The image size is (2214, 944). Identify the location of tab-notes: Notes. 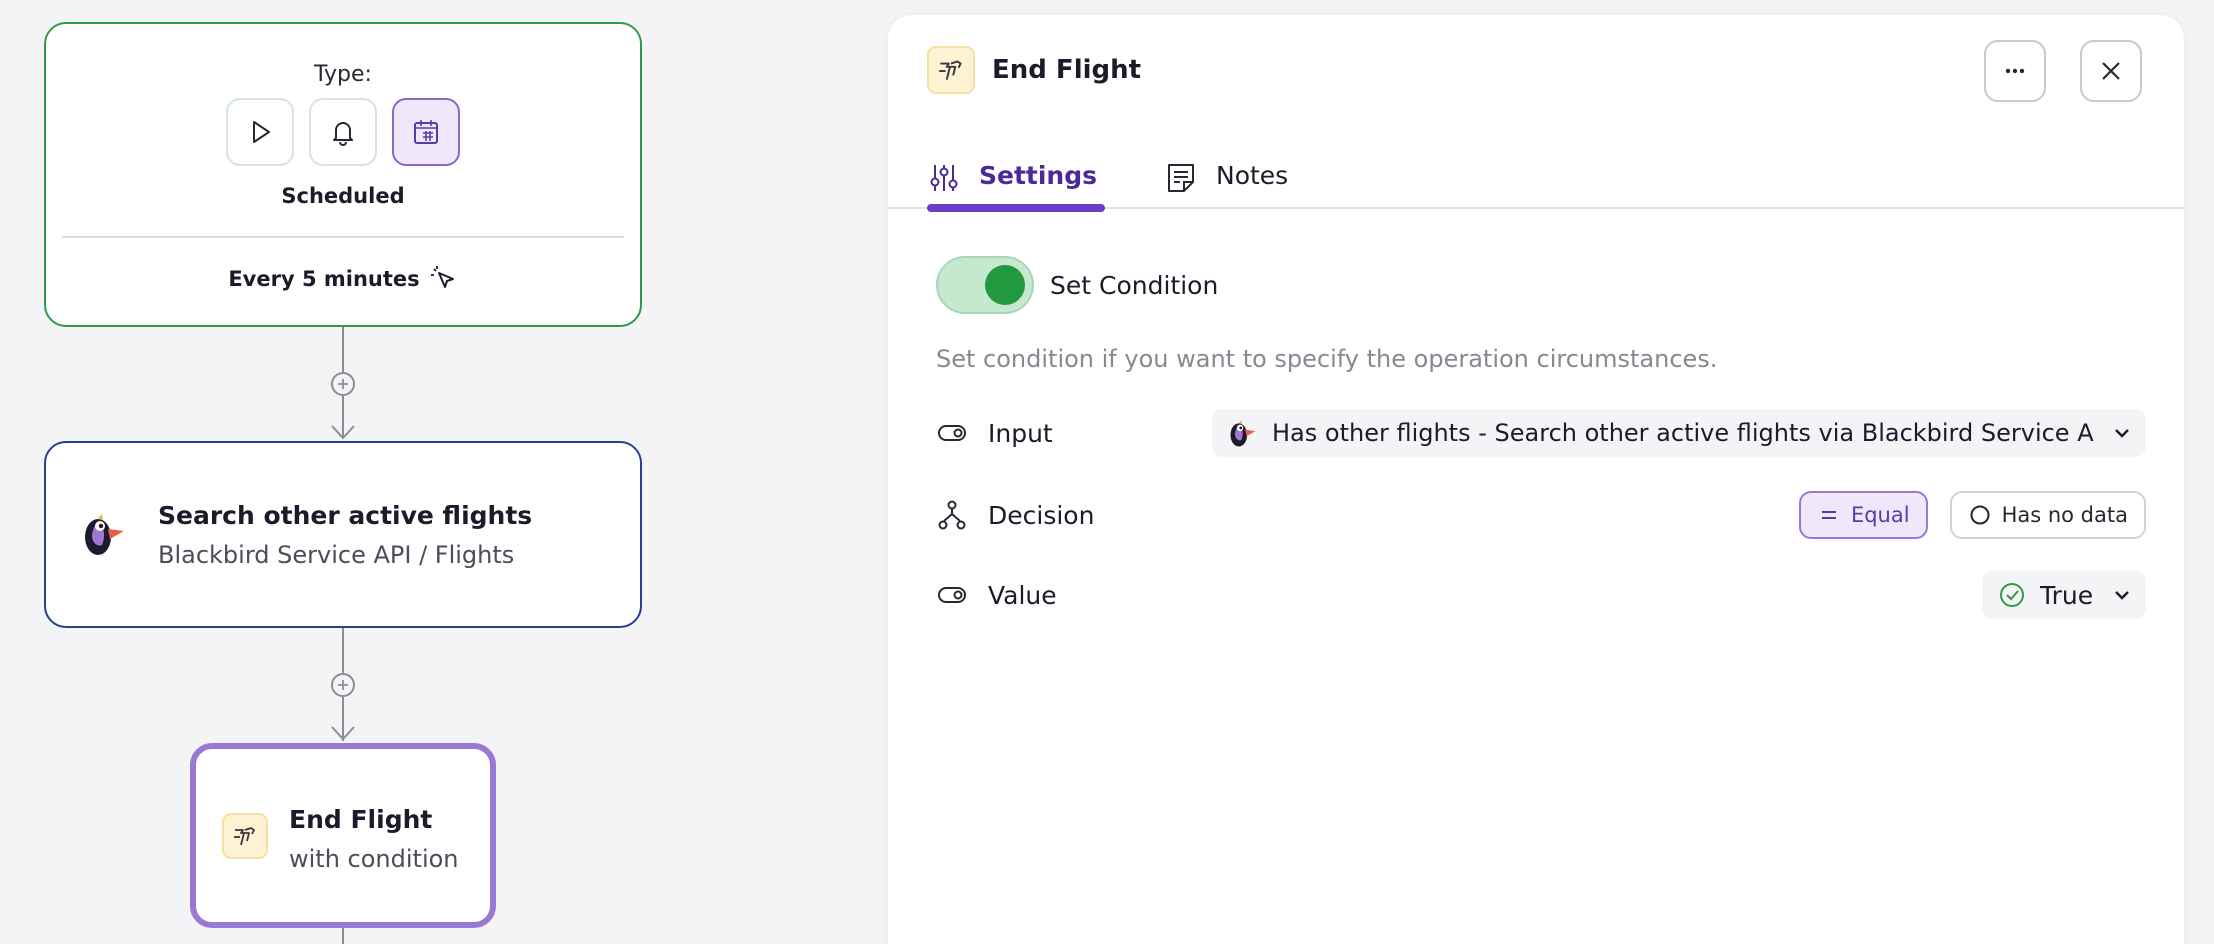
(1226, 185).